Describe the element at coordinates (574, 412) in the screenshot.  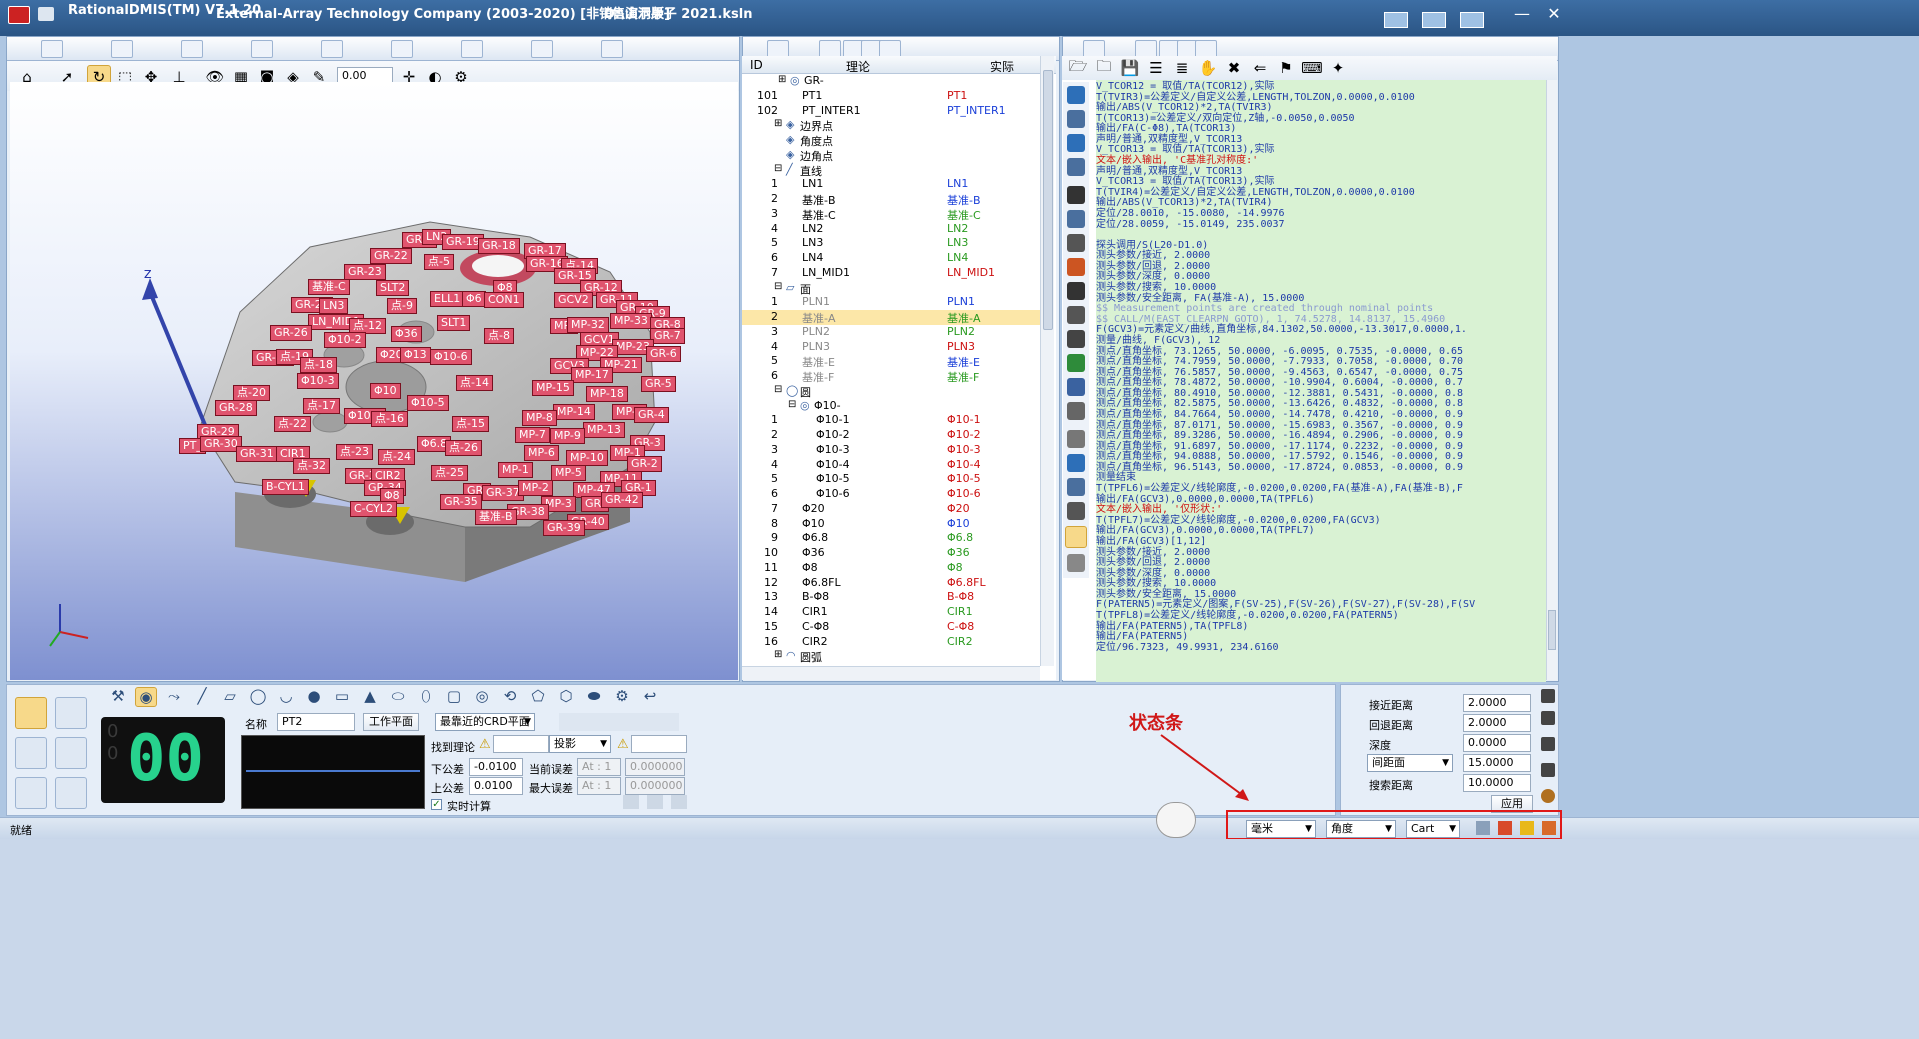
I see `feature-label: MP-14` at that location.